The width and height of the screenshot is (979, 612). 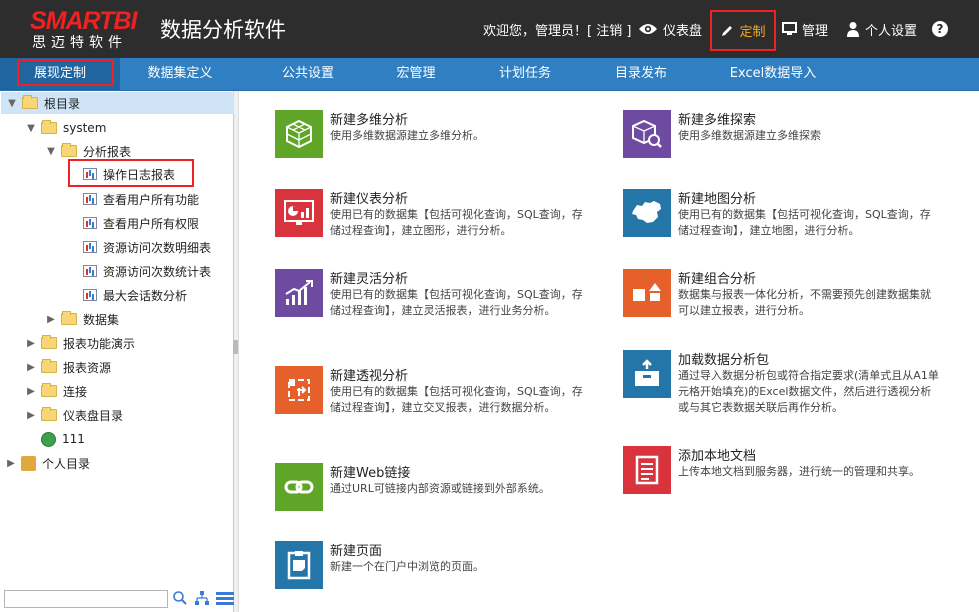 I want to click on tree-item-user-permissions: 查看用户所有权限, so click(x=141, y=223).